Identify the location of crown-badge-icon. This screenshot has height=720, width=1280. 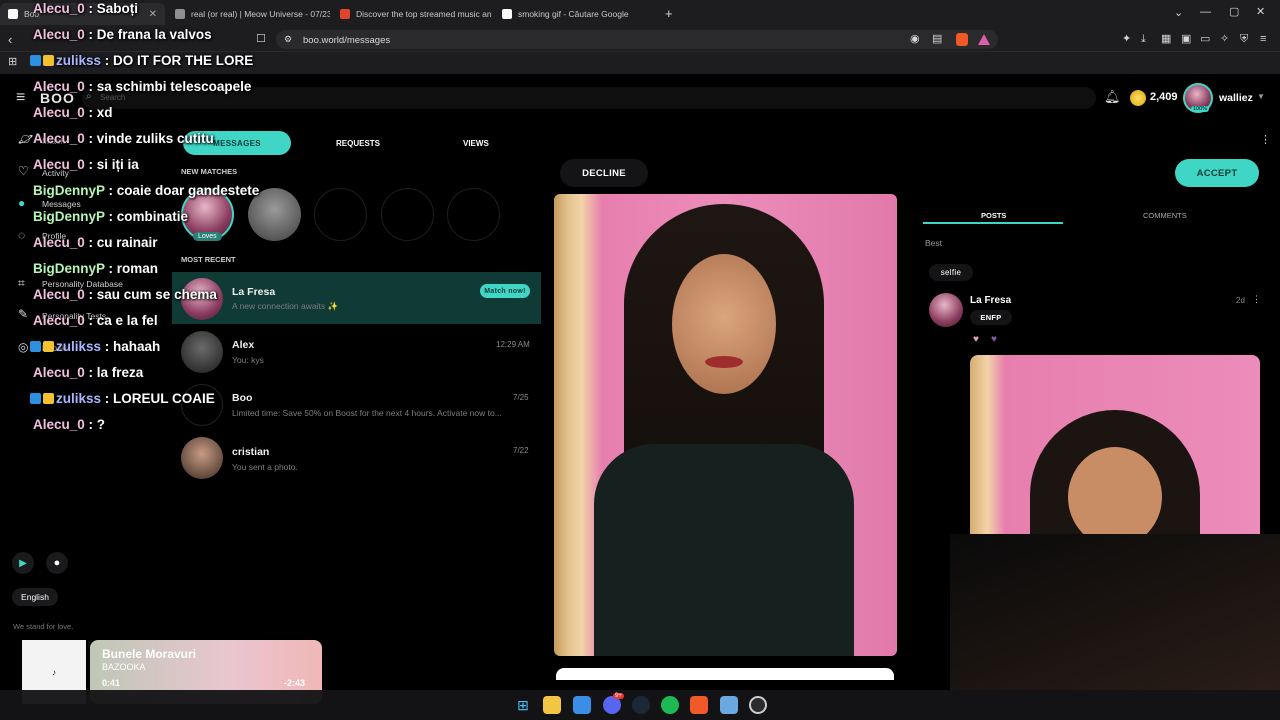
(48, 60).